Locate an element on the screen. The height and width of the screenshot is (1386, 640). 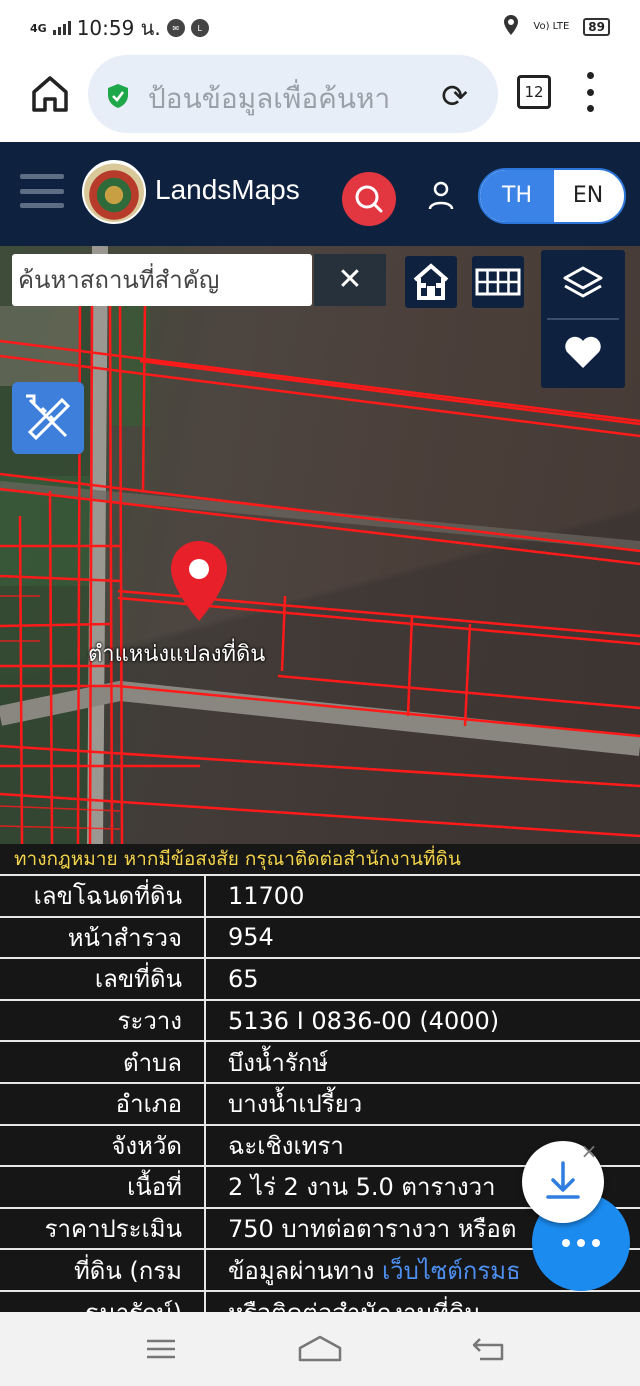
house-icon is located at coordinates (431, 281).